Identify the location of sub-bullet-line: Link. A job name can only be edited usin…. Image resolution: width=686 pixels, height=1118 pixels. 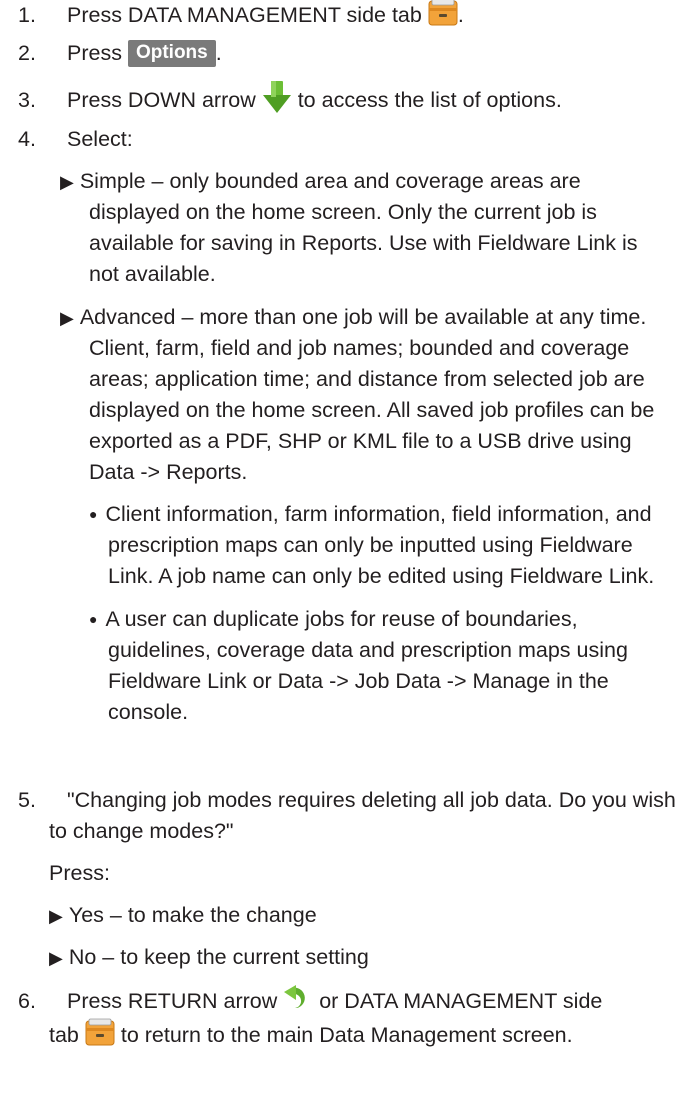
(381, 576).